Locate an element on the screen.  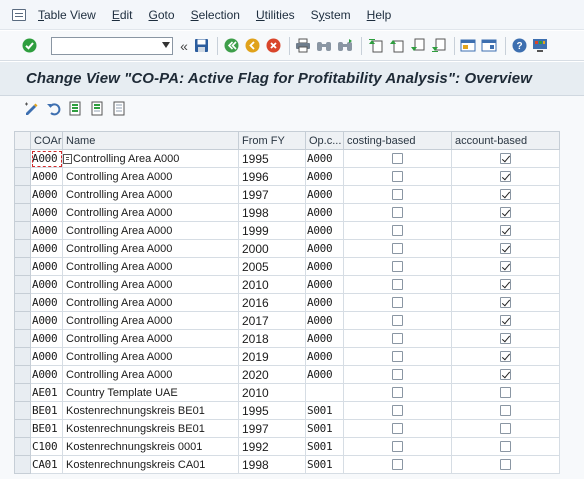
command-field is located at coordinates (112, 45).